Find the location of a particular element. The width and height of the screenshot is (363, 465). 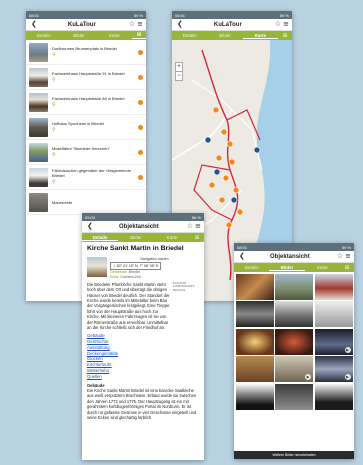

zoom-control: + − is located at coordinates (179, 71).